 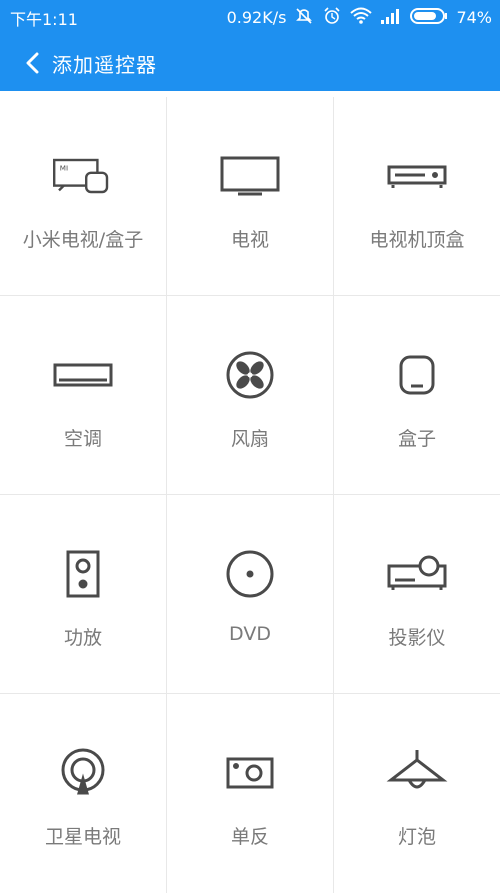 What do you see at coordinates (82, 439) in the screenshot?
I see `device-label: 空调` at bounding box center [82, 439].